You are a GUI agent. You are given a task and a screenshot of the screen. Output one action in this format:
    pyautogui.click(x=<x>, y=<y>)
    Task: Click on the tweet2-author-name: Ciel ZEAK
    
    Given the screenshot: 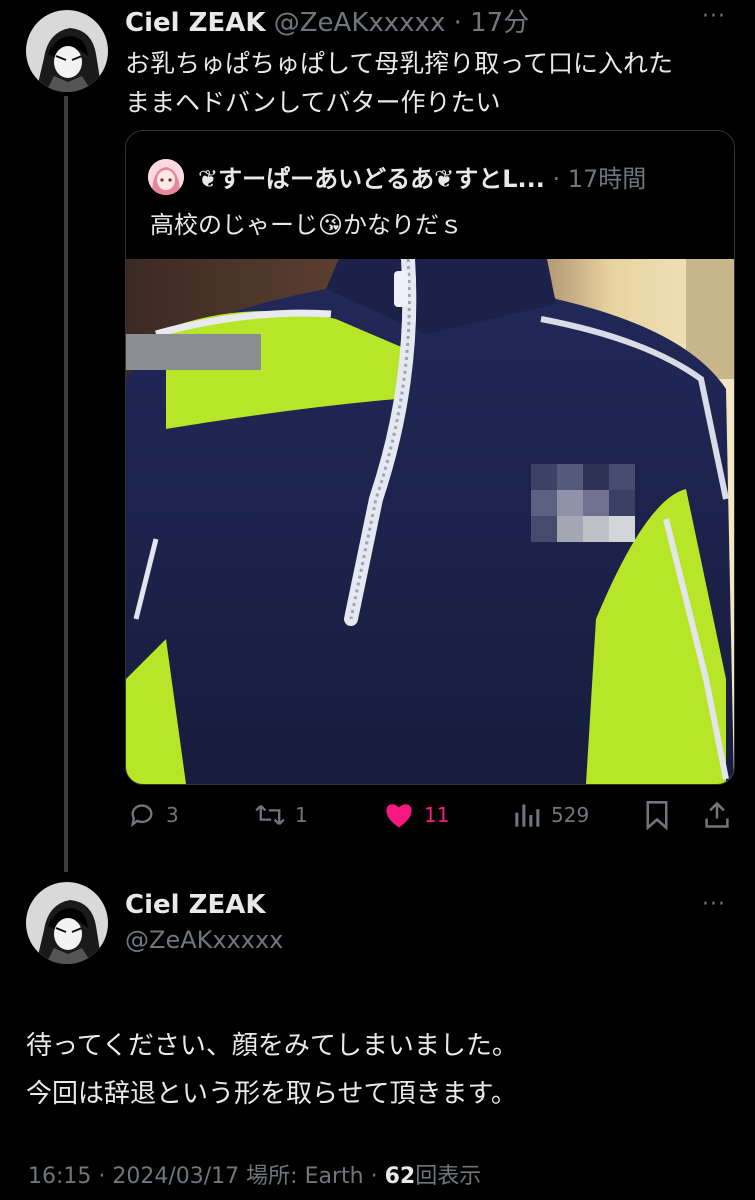 What is the action you would take?
    pyautogui.click(x=204, y=905)
    